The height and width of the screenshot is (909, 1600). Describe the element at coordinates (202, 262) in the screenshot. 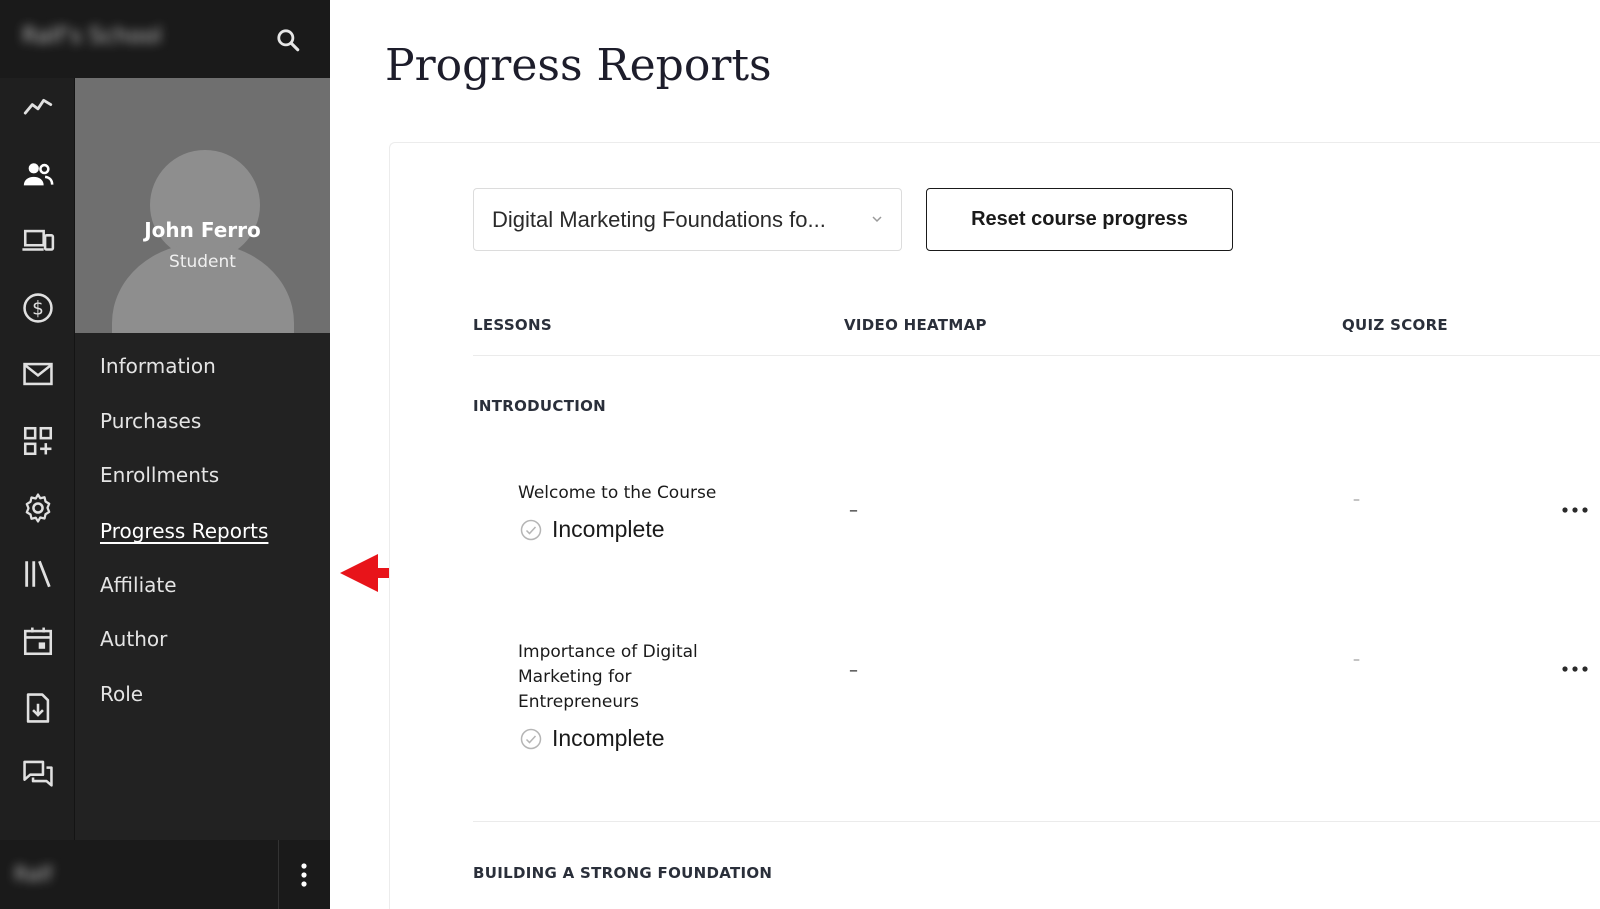

I see `profile-role: Student` at that location.